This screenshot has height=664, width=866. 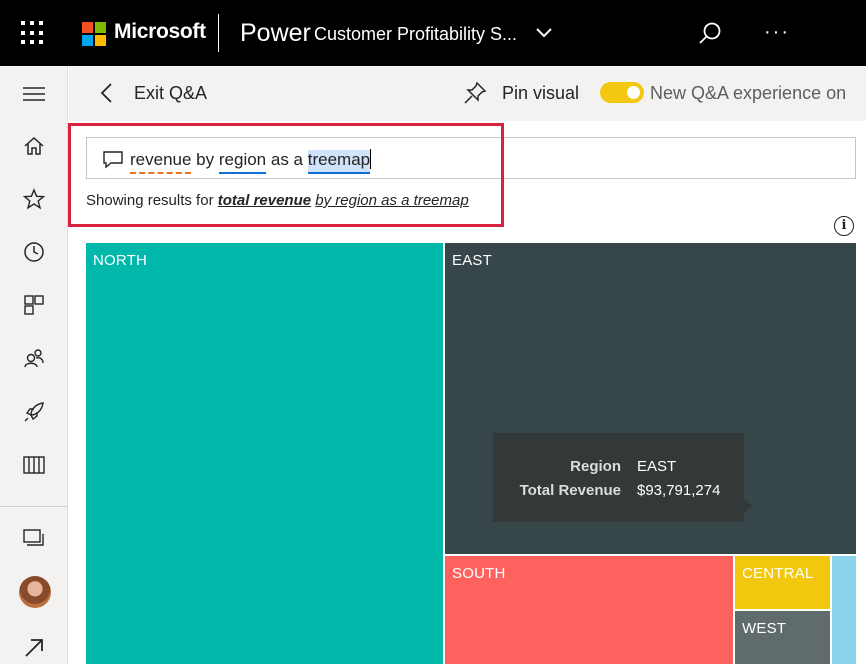 What do you see at coordinates (570, 490) in the screenshot?
I see `tooltip-revenue-key: Total Revenue` at bounding box center [570, 490].